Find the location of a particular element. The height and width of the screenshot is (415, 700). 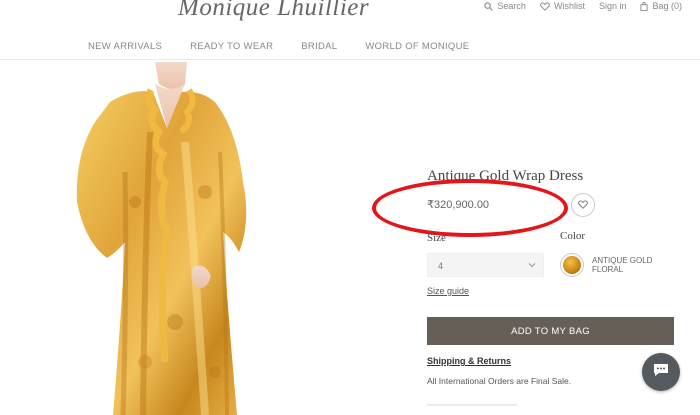

size-label: Size is located at coordinates (436, 238).